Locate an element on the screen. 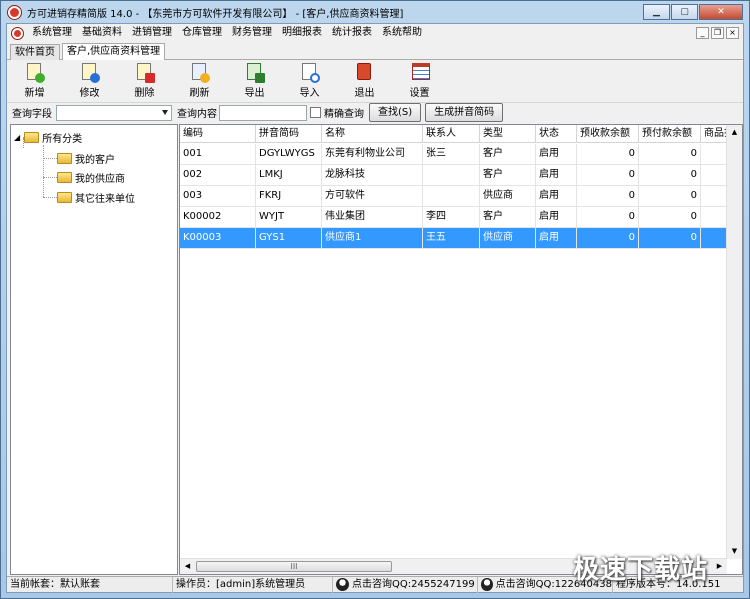  column-header: 联系人 is located at coordinates (451, 134).